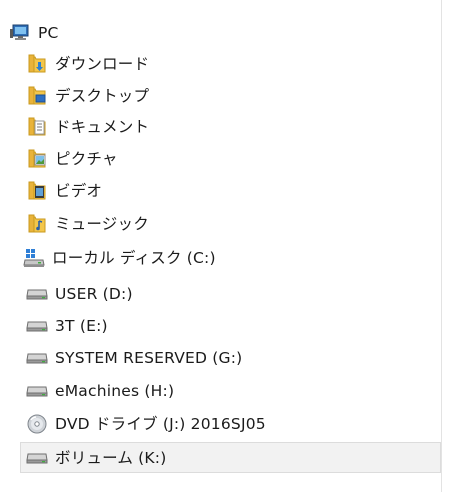 Image resolution: width=476 pixels, height=492 pixels. I want to click on tree-item-emachines-h: eMachines (H:), so click(245, 391).